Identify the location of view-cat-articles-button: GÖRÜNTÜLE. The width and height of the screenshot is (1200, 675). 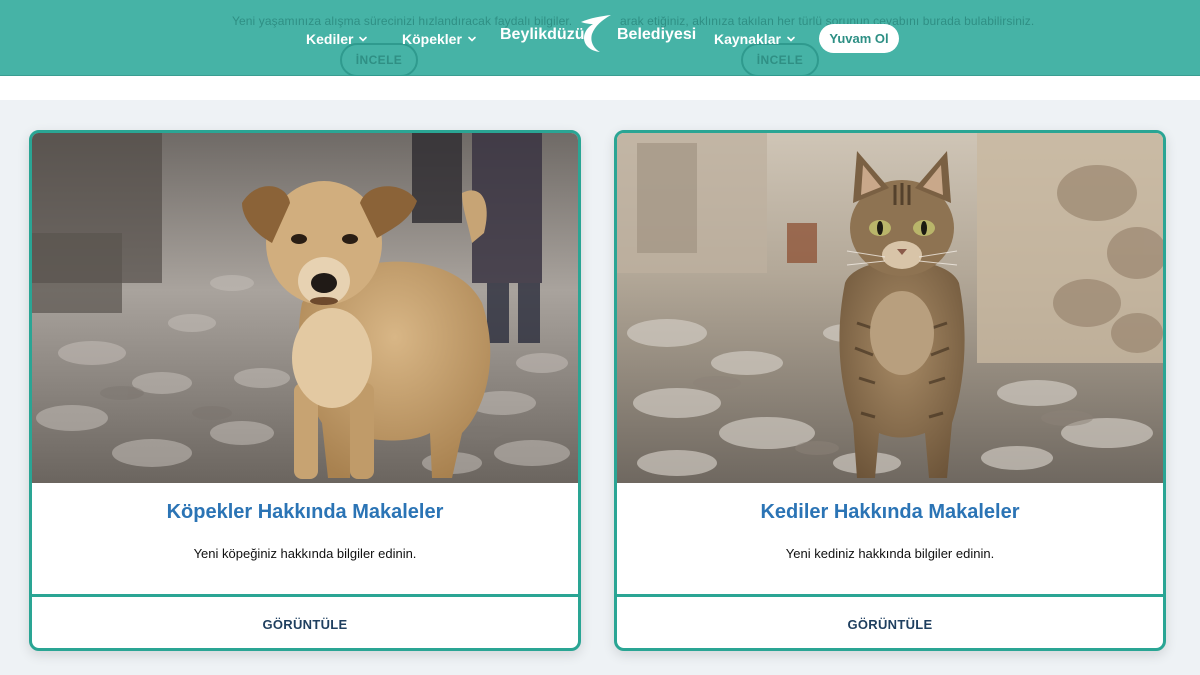
(890, 622).